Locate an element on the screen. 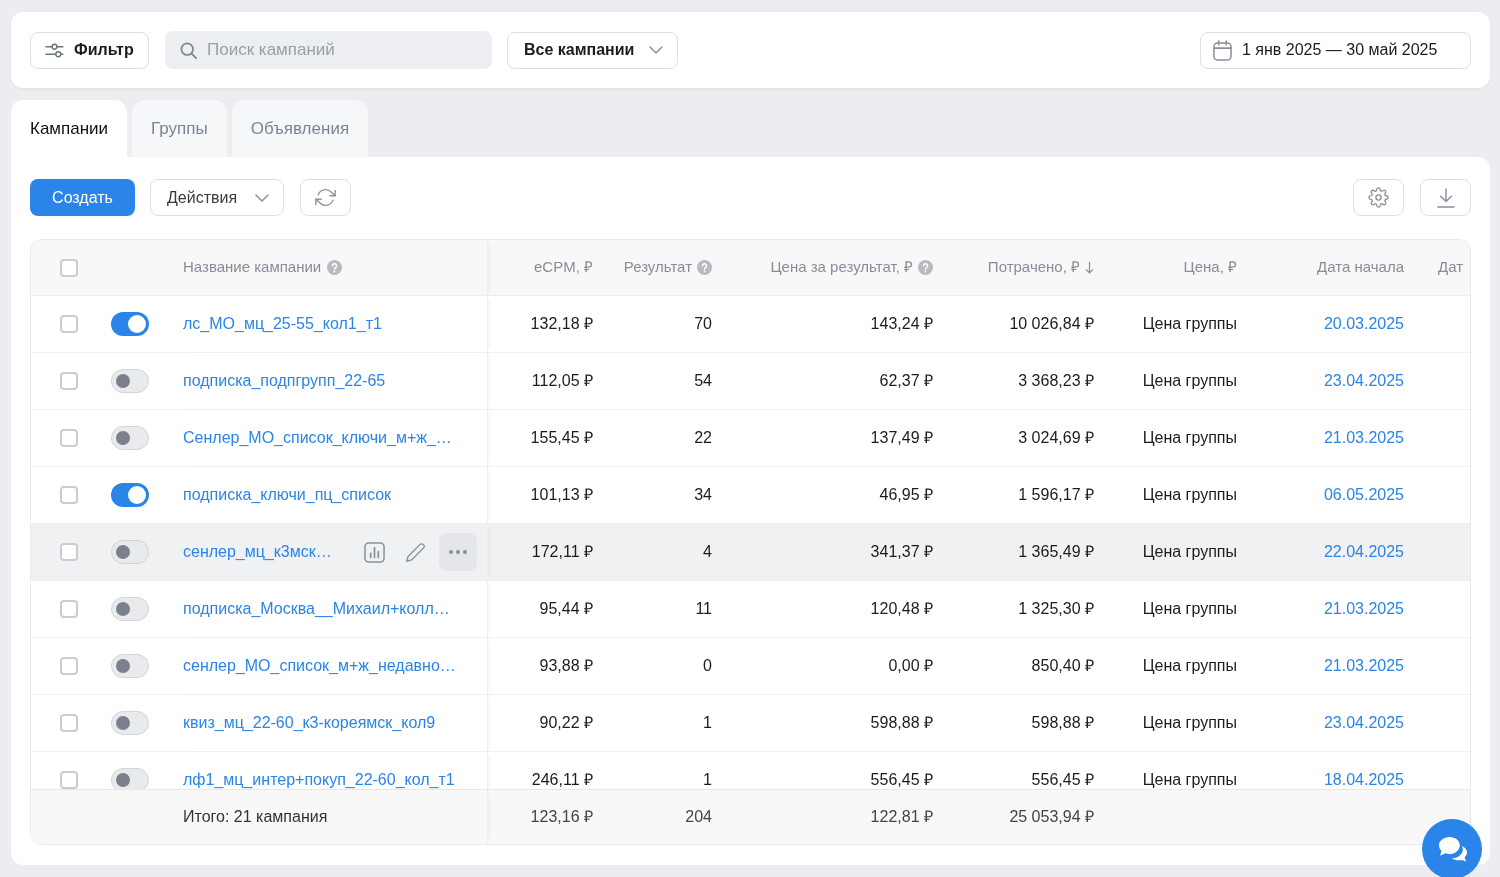 The height and width of the screenshot is (877, 1500). spent-value: 850,40 ₽ is located at coordinates (1062, 666).